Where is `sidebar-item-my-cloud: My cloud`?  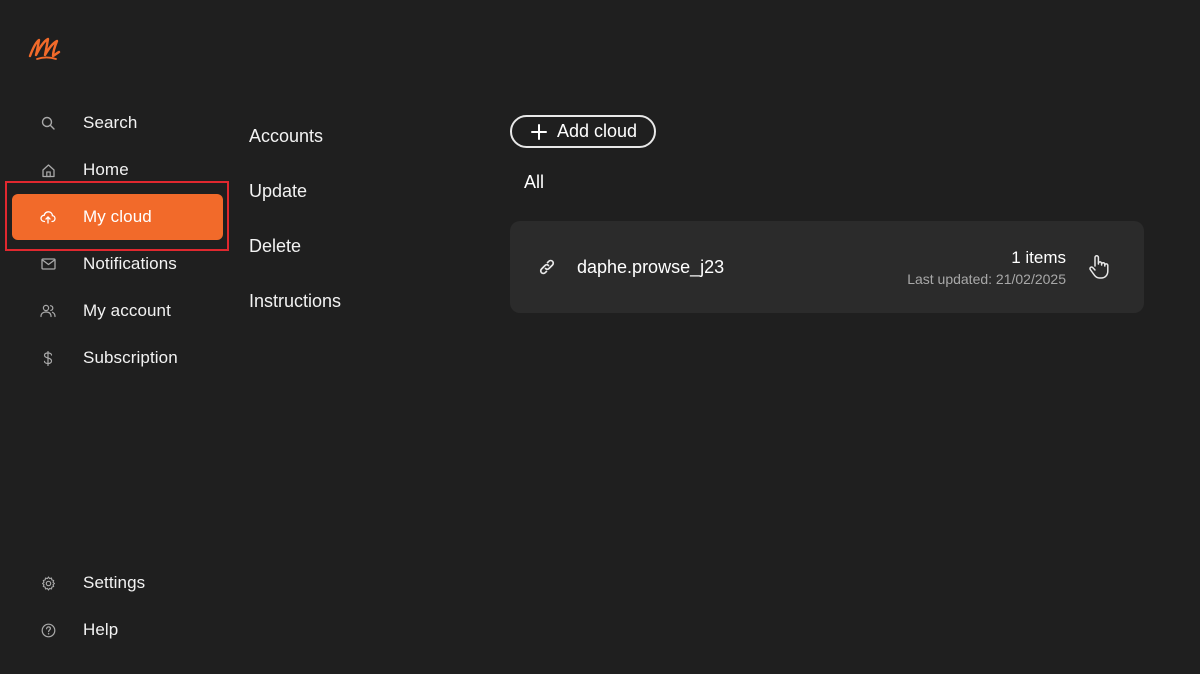 sidebar-item-my-cloud: My cloud is located at coordinates (117, 217).